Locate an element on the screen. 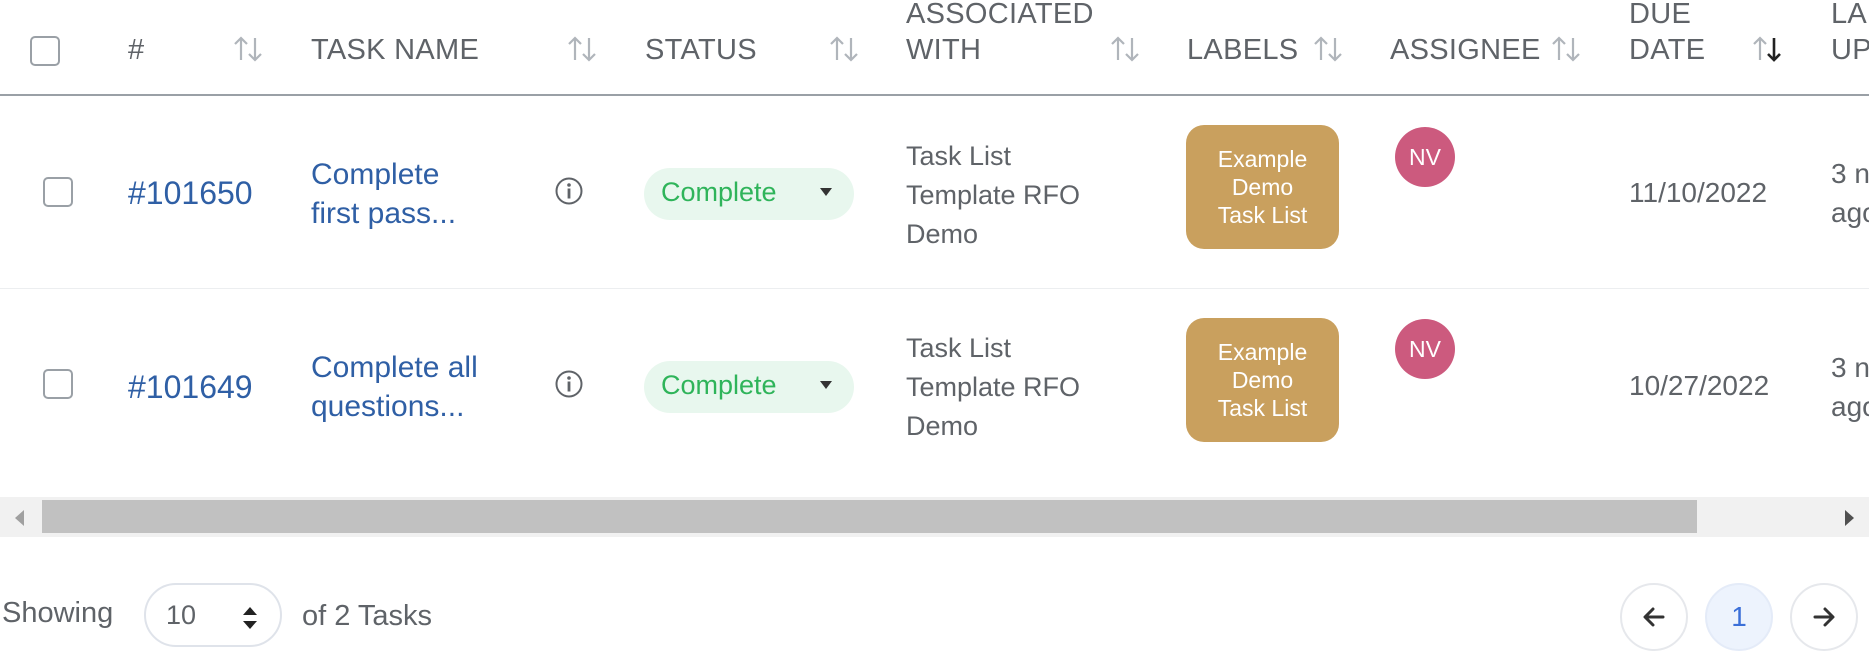 The width and height of the screenshot is (1869, 655). arrow-left-icon is located at coordinates (1654, 617).